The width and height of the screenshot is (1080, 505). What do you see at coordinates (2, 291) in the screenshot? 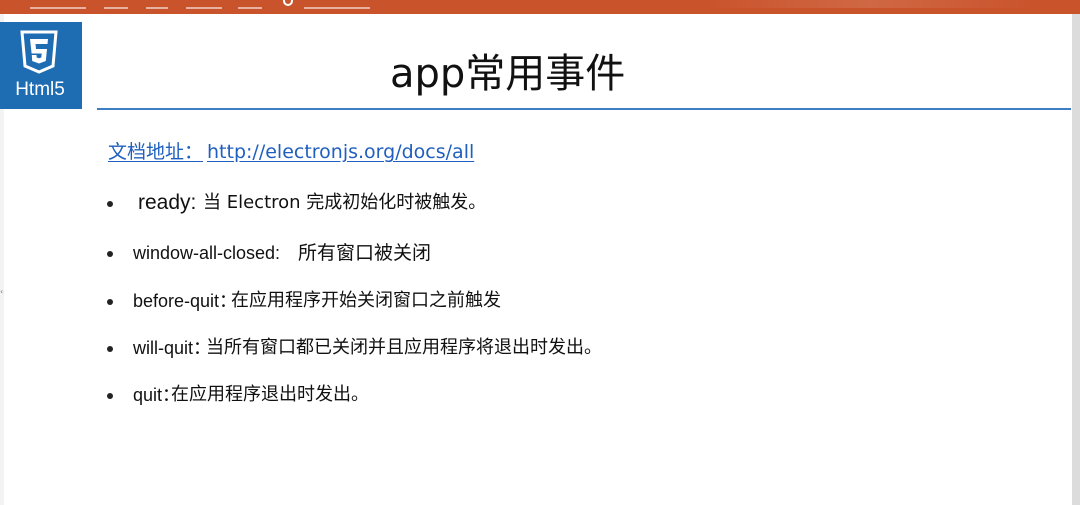
I see `cursor-mark: ‹` at bounding box center [2, 291].